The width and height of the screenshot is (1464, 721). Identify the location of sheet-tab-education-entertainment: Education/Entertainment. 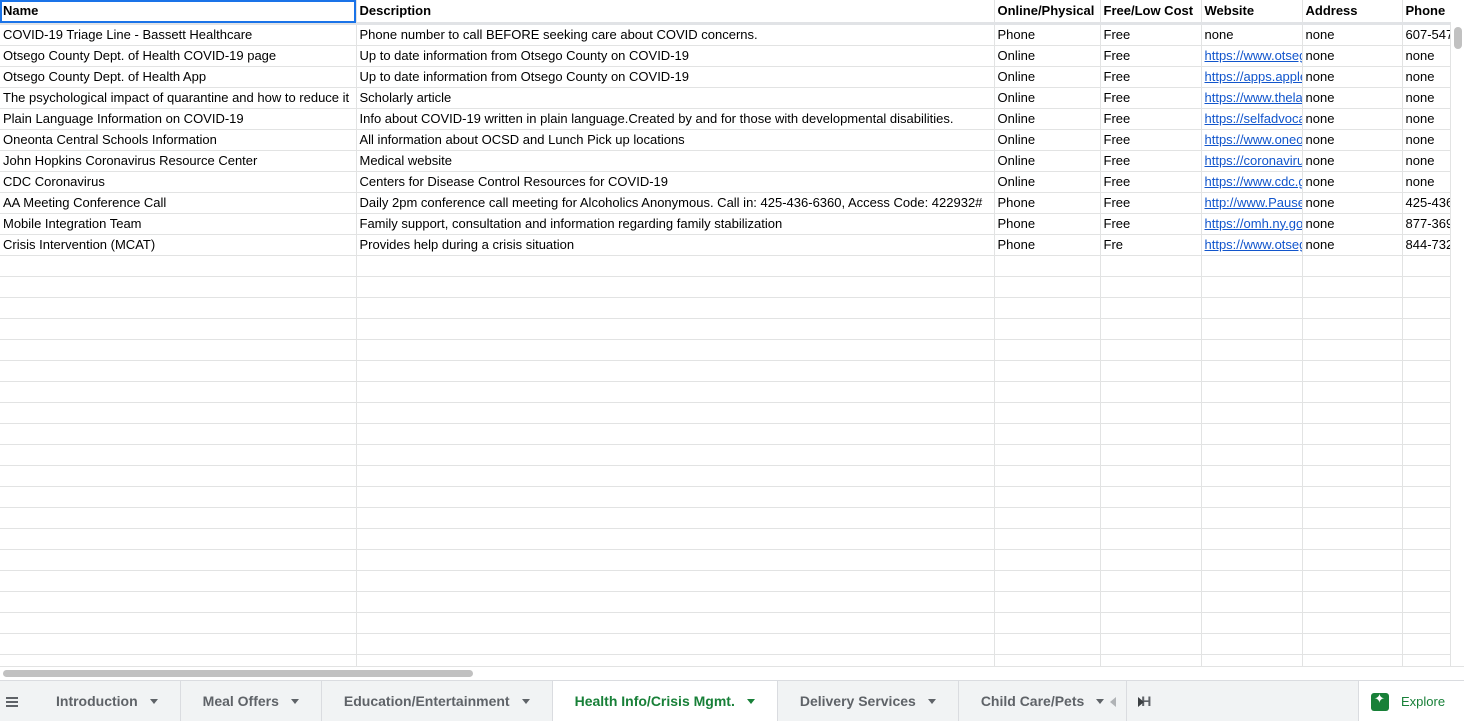
(437, 701).